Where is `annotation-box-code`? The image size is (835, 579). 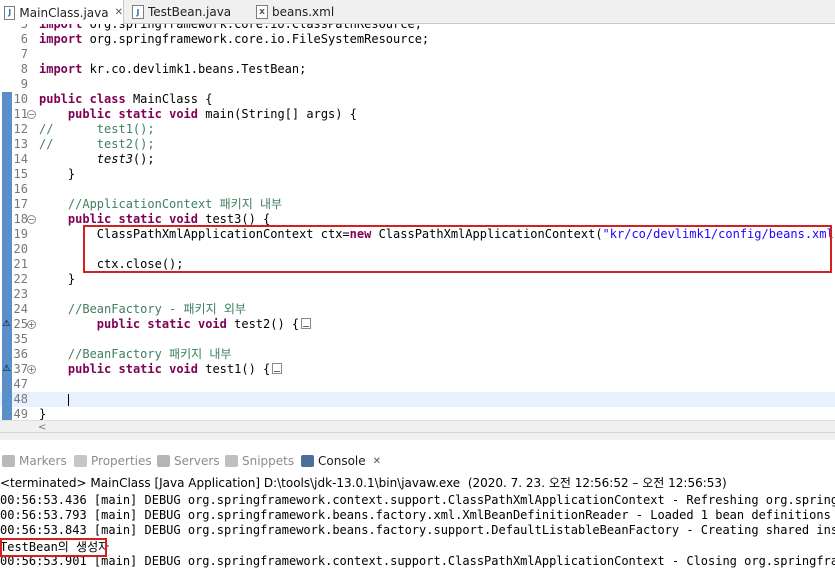
annotation-box-code is located at coordinates (457, 249).